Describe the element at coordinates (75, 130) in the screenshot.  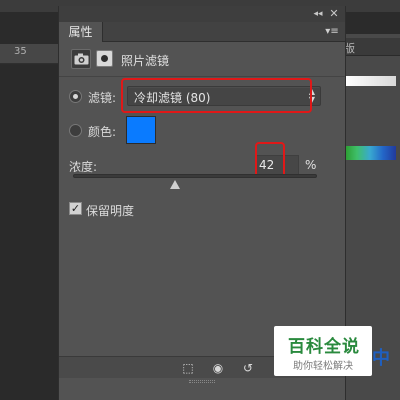
I see `color-radio` at that location.